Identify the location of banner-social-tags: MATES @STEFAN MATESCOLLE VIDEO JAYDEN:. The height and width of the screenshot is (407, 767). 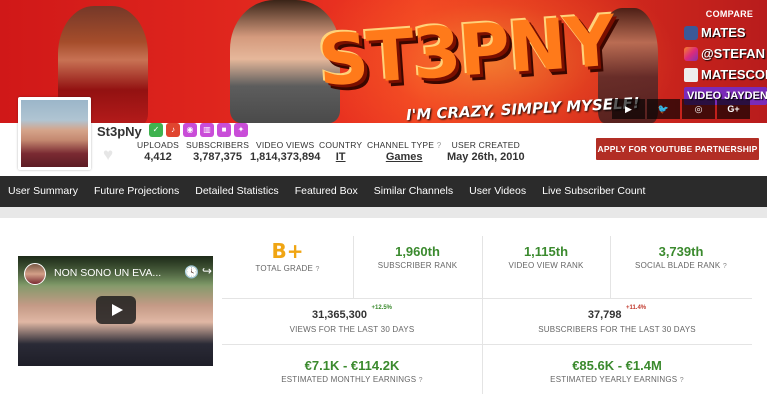
(725, 66).